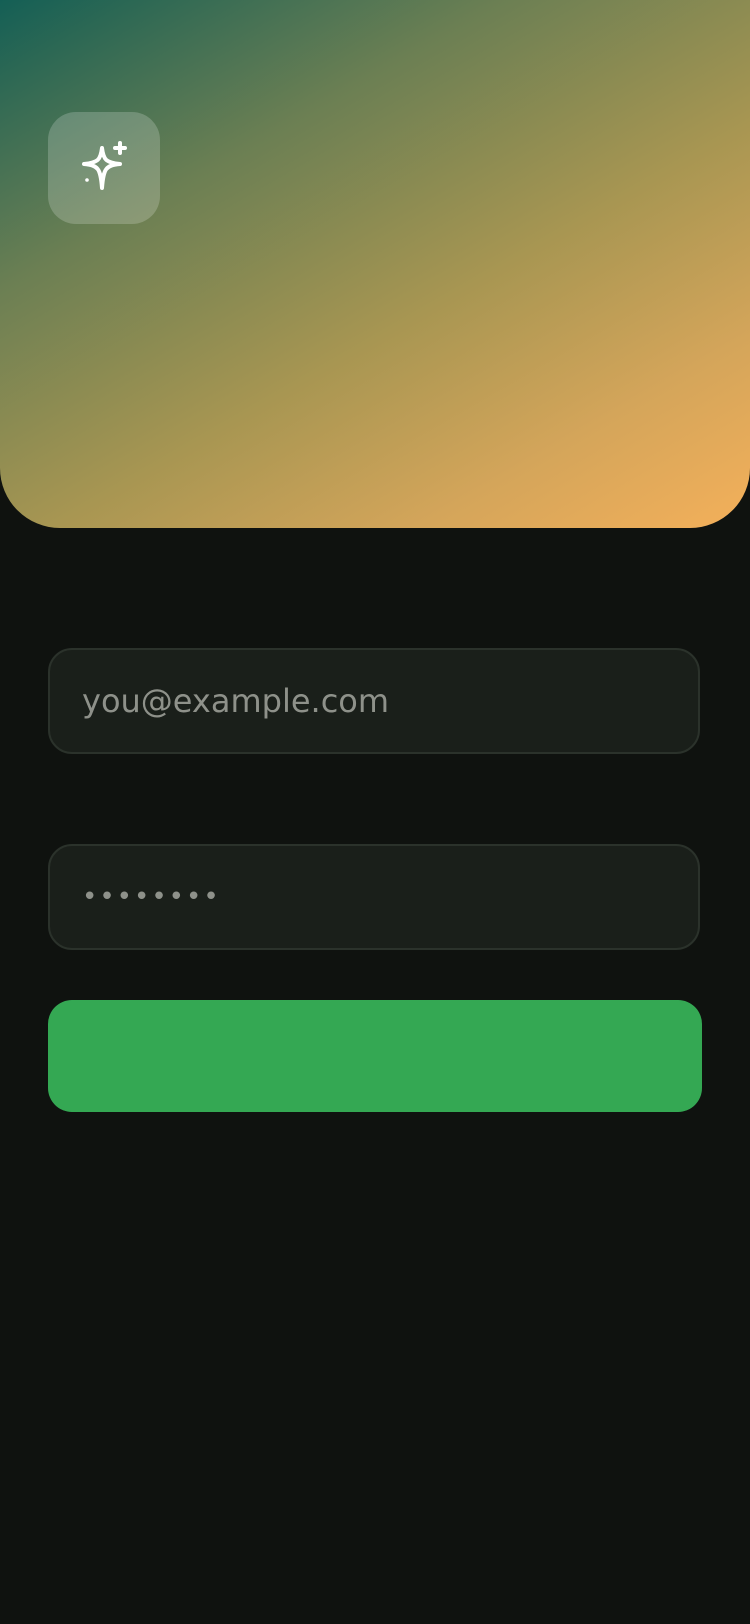 This screenshot has height=1624, width=750. I want to click on password-input, so click(390, 897).